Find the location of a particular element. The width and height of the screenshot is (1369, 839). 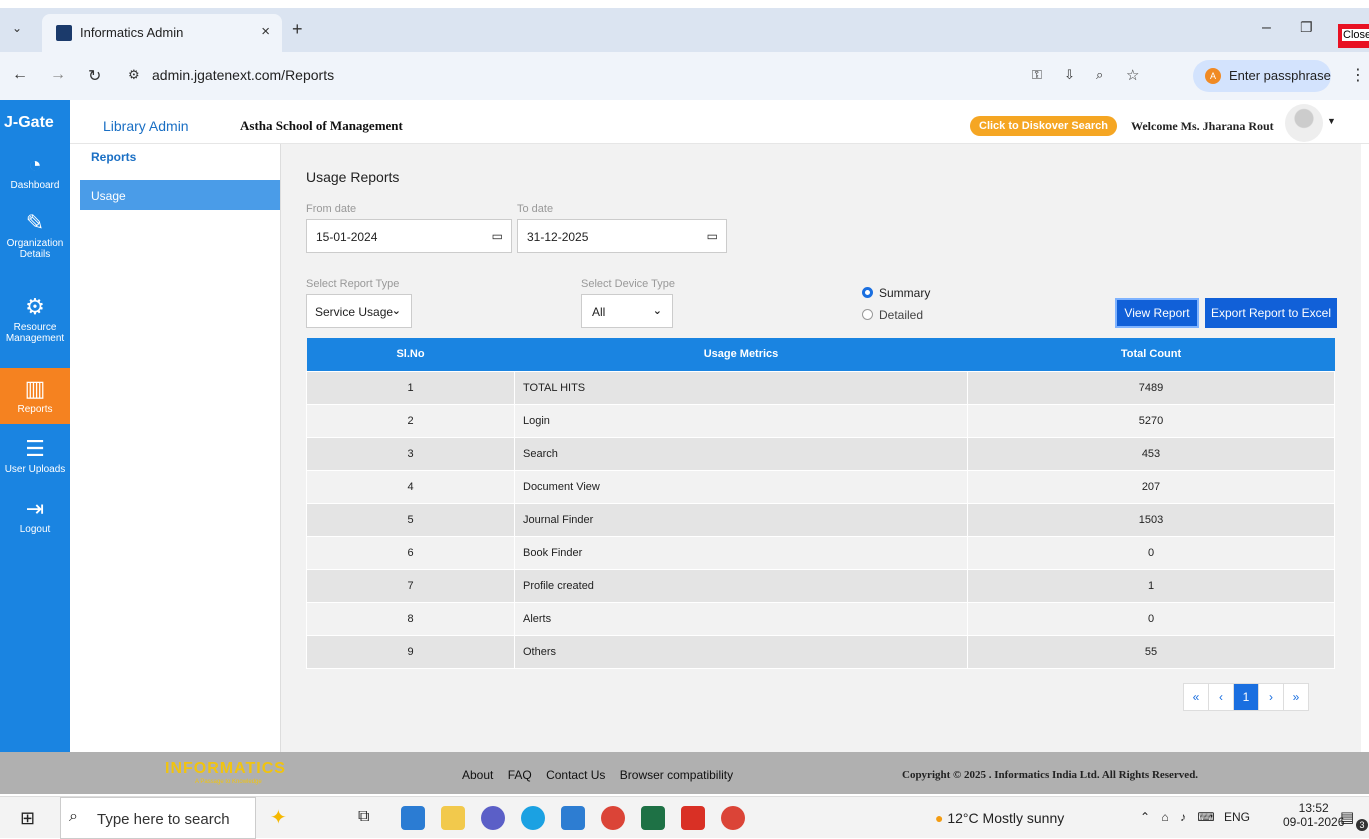

table-header-row: Sl.No Usage Metrics Total Count is located at coordinates (820, 354).